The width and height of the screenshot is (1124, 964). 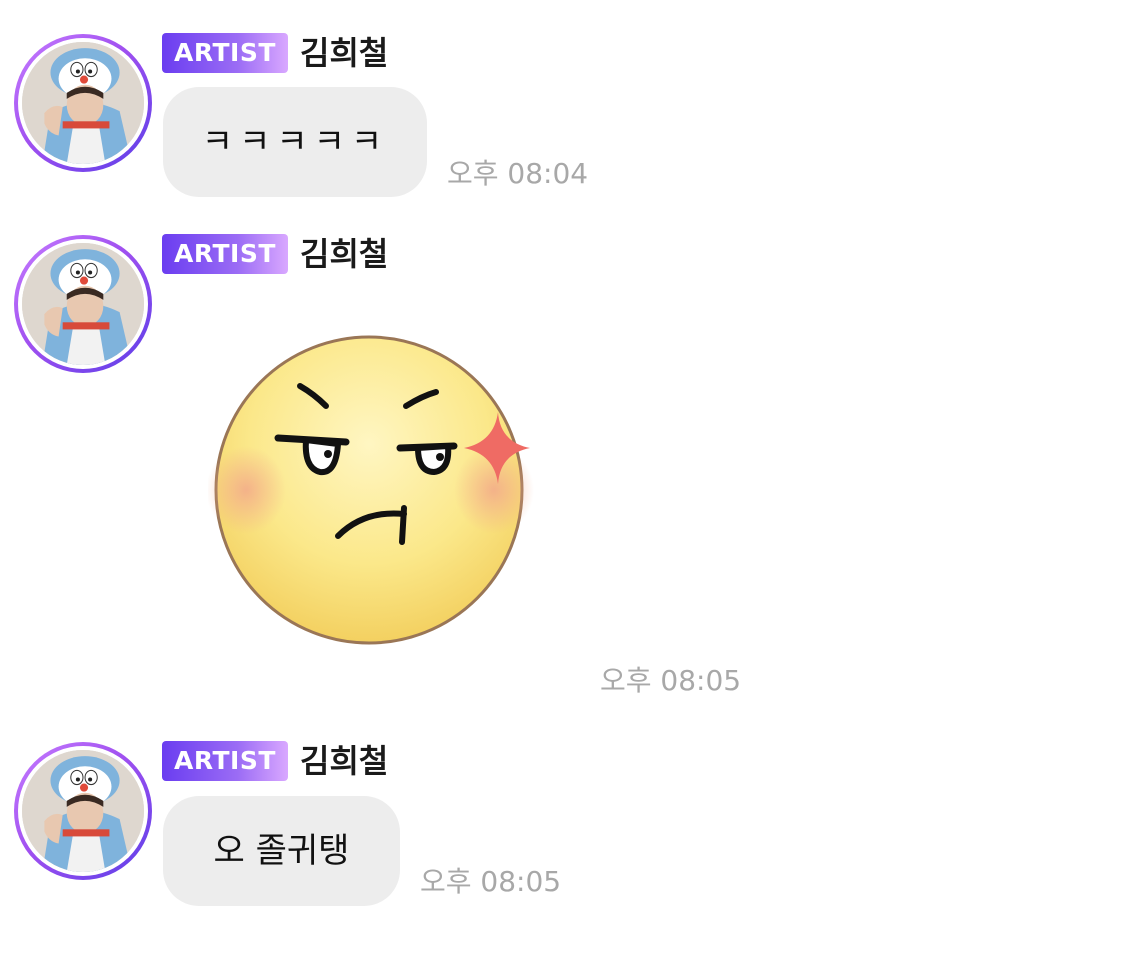 What do you see at coordinates (344, 761) in the screenshot?
I see `sender-name: 김희철` at bounding box center [344, 761].